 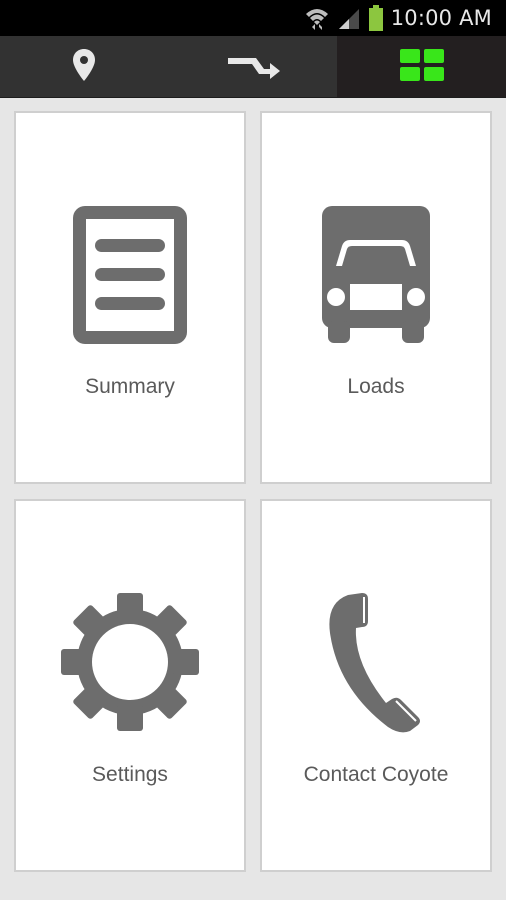 I want to click on tab-route, so click(x=253, y=66).